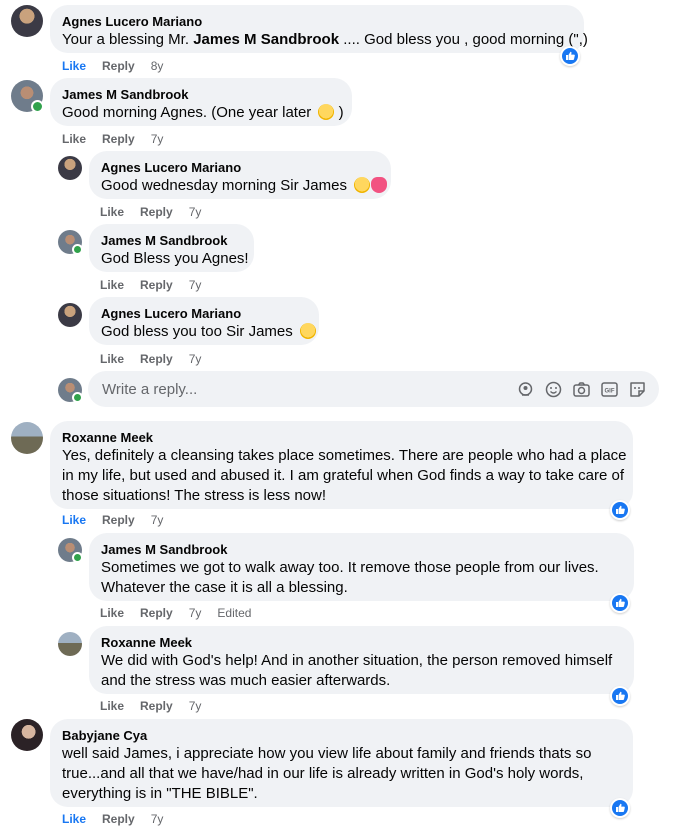 The image size is (676, 831). I want to click on camera-icon, so click(581, 389).